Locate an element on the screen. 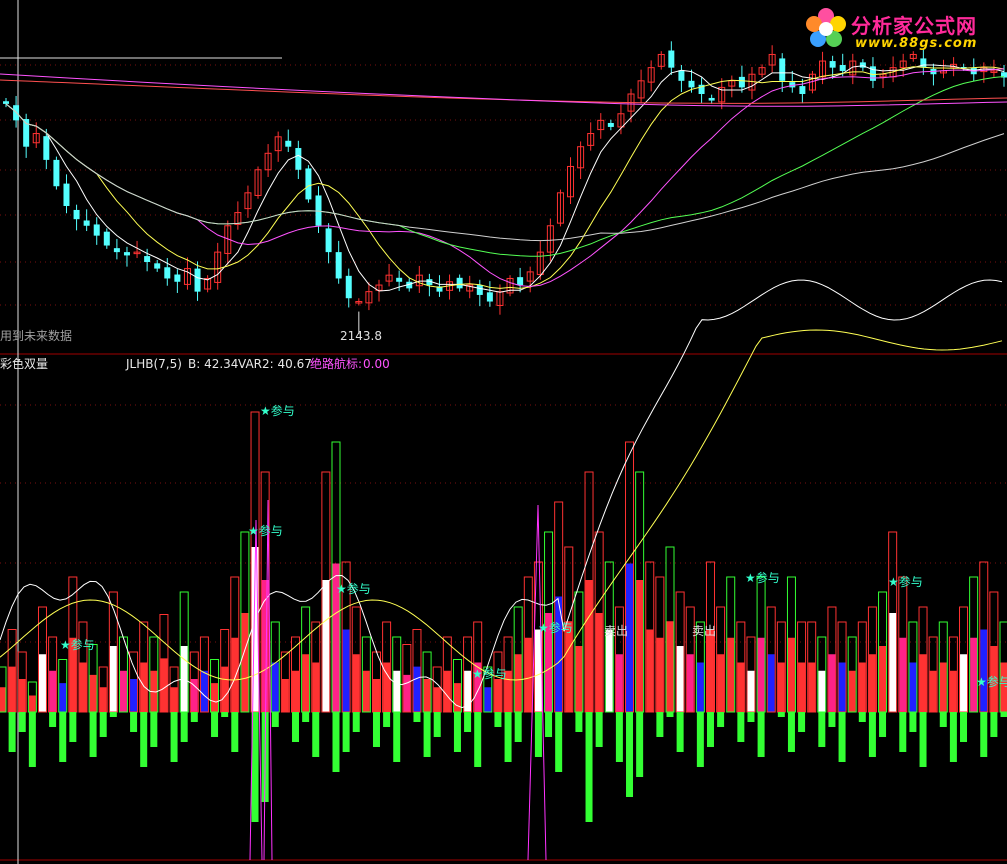 Image resolution: width=1007 pixels, height=864 pixels. watermark-url: www.88gs.com is located at coordinates (916, 43).